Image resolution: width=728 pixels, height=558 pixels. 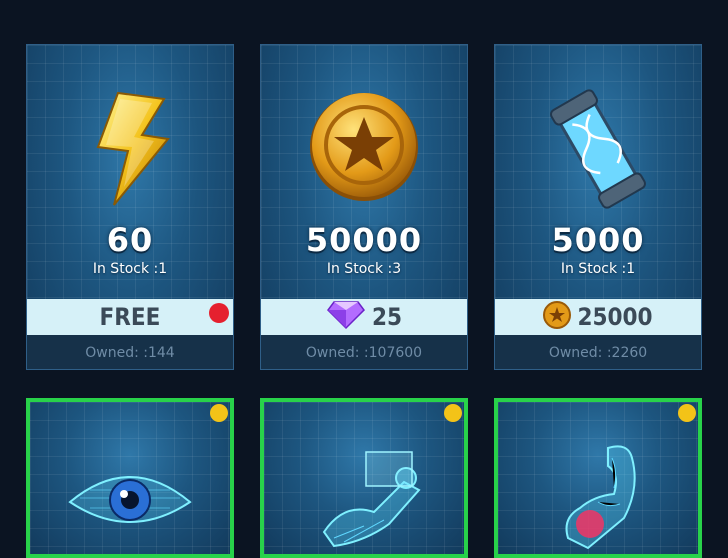 What do you see at coordinates (130, 149) in the screenshot?
I see `lightning-icon` at bounding box center [130, 149].